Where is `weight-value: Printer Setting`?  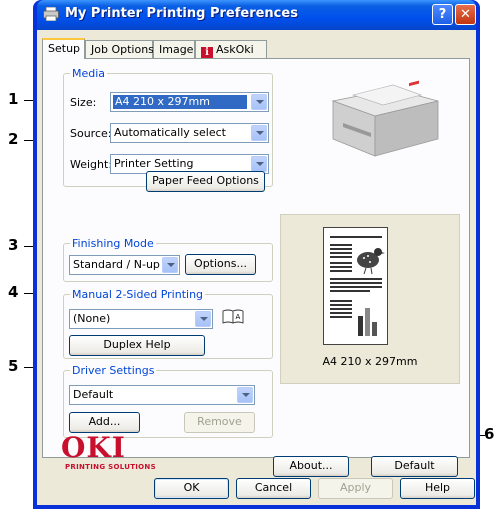
weight-value: Printer Setting is located at coordinates (154, 163).